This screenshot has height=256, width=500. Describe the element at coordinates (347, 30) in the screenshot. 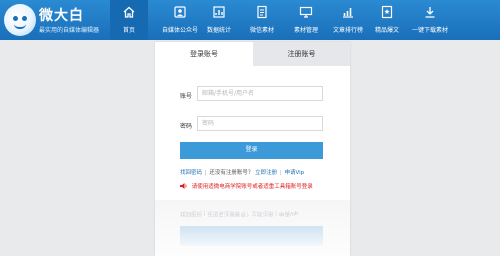

I see `nav-label: 文章排行榜` at that location.